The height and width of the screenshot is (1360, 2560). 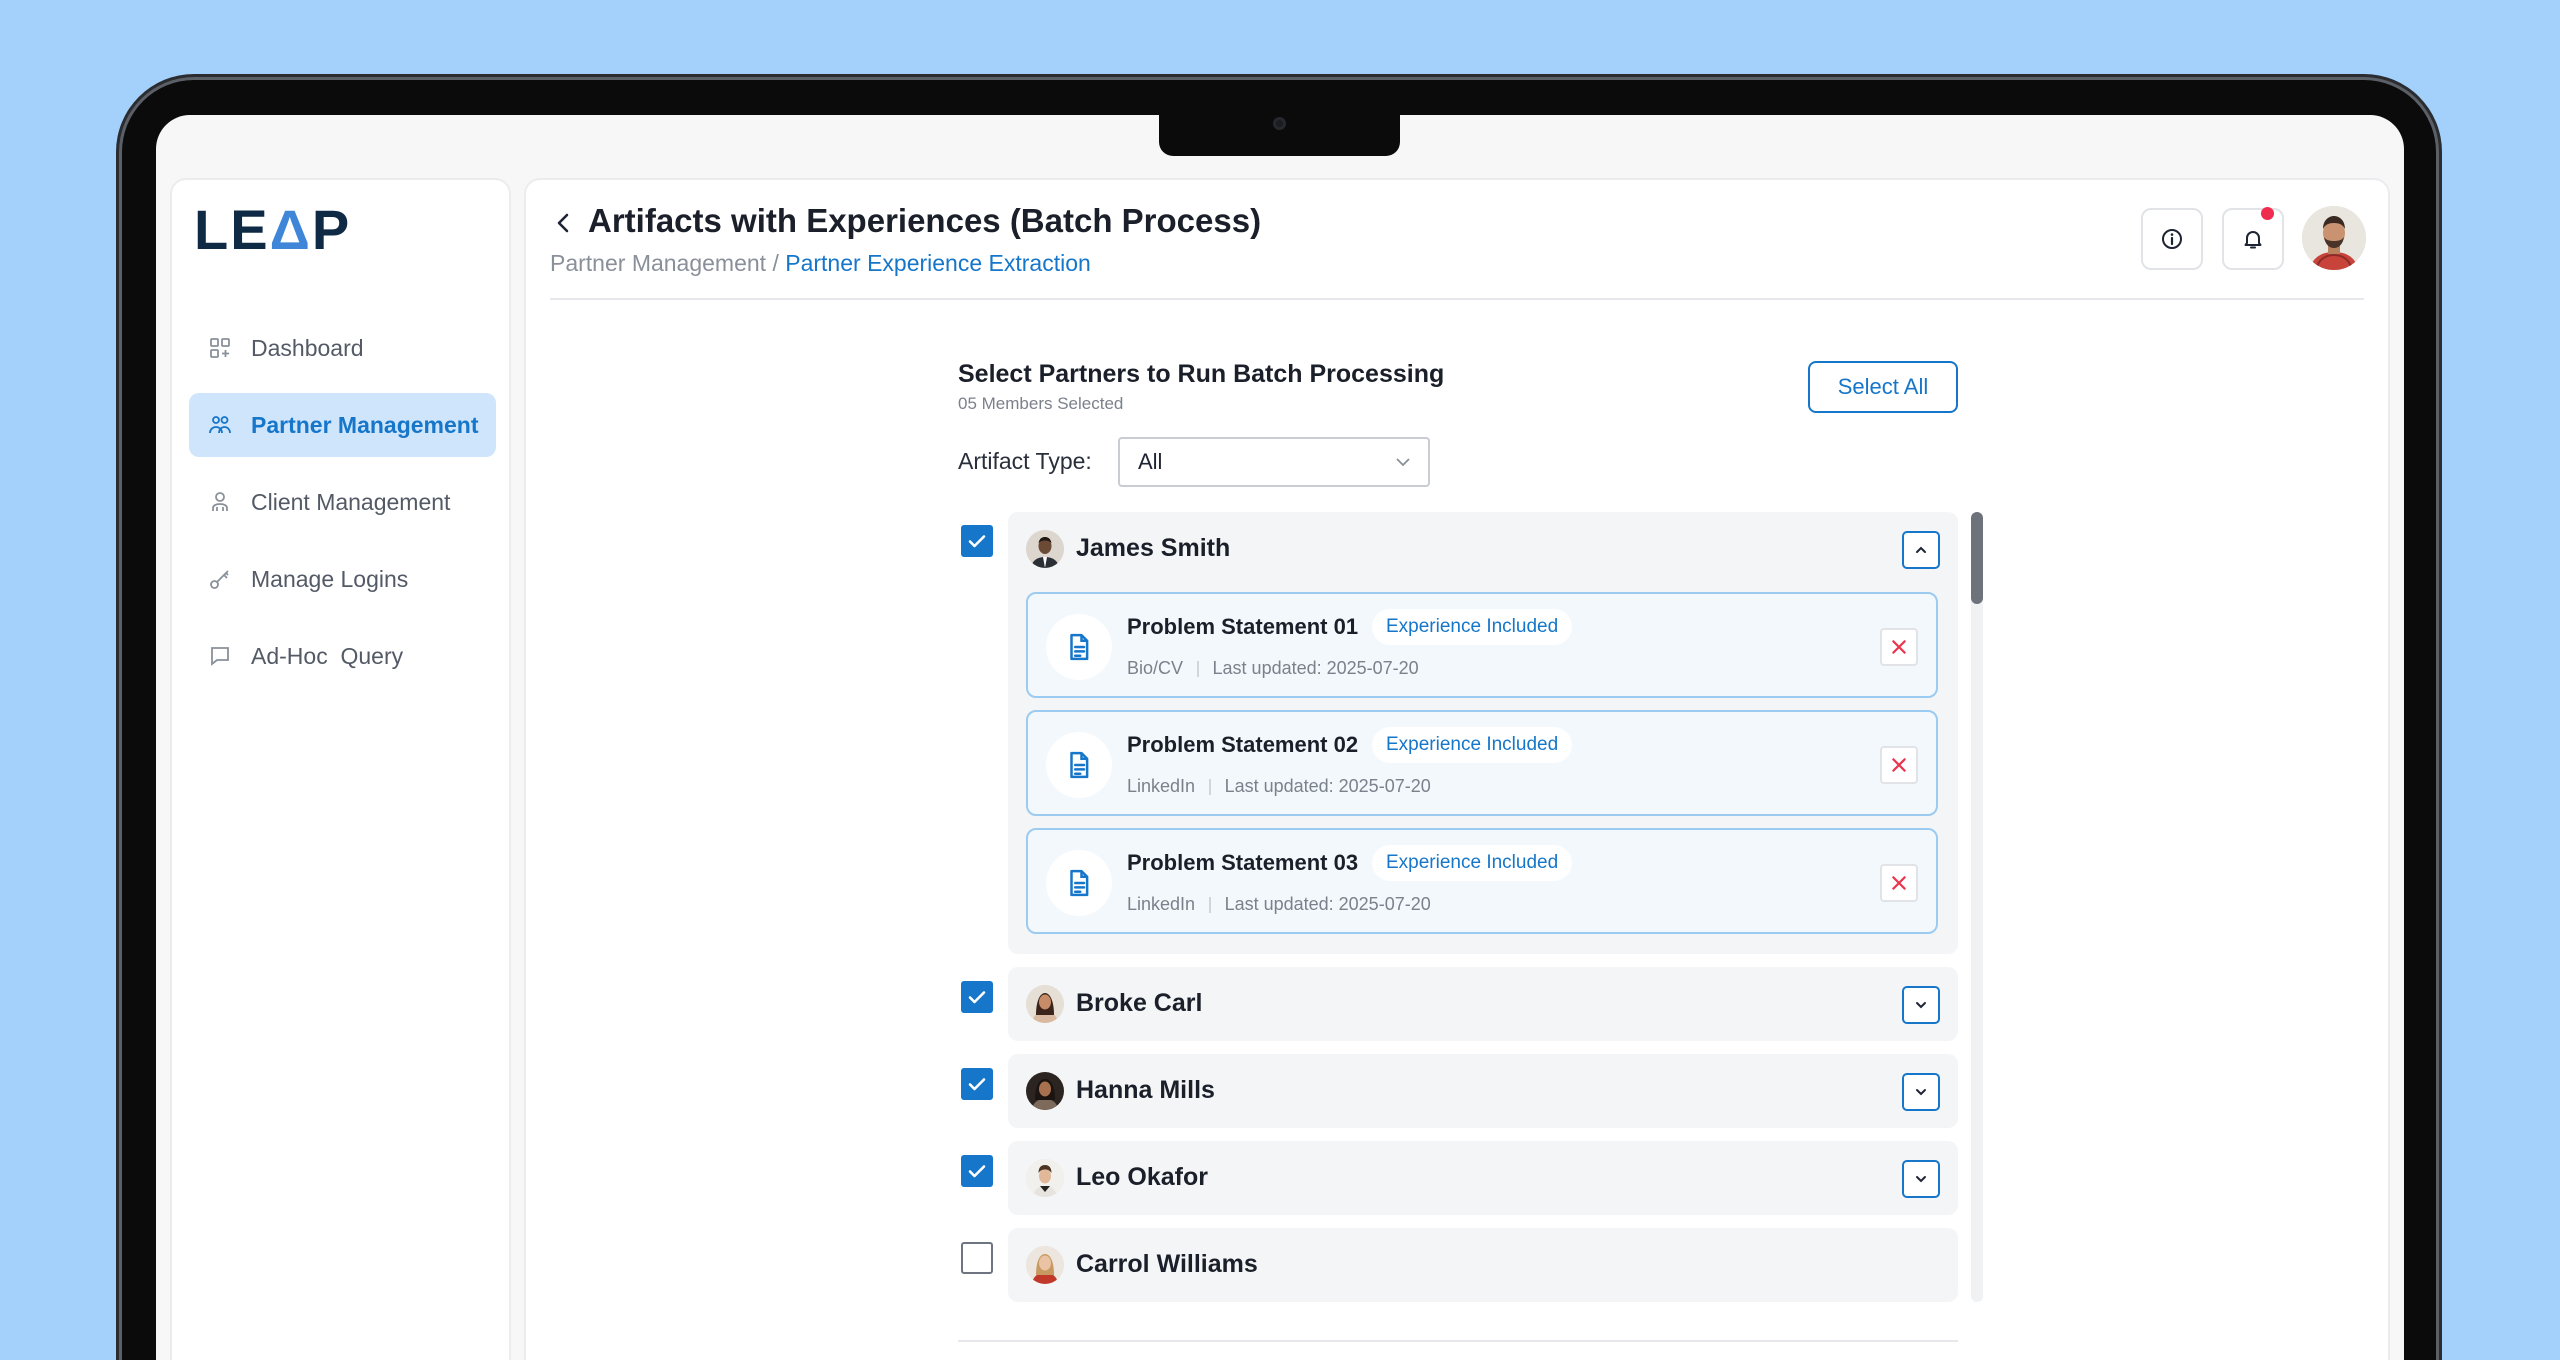 What do you see at coordinates (342, 502) in the screenshot?
I see `sidebar-item-client-management: Client Management` at bounding box center [342, 502].